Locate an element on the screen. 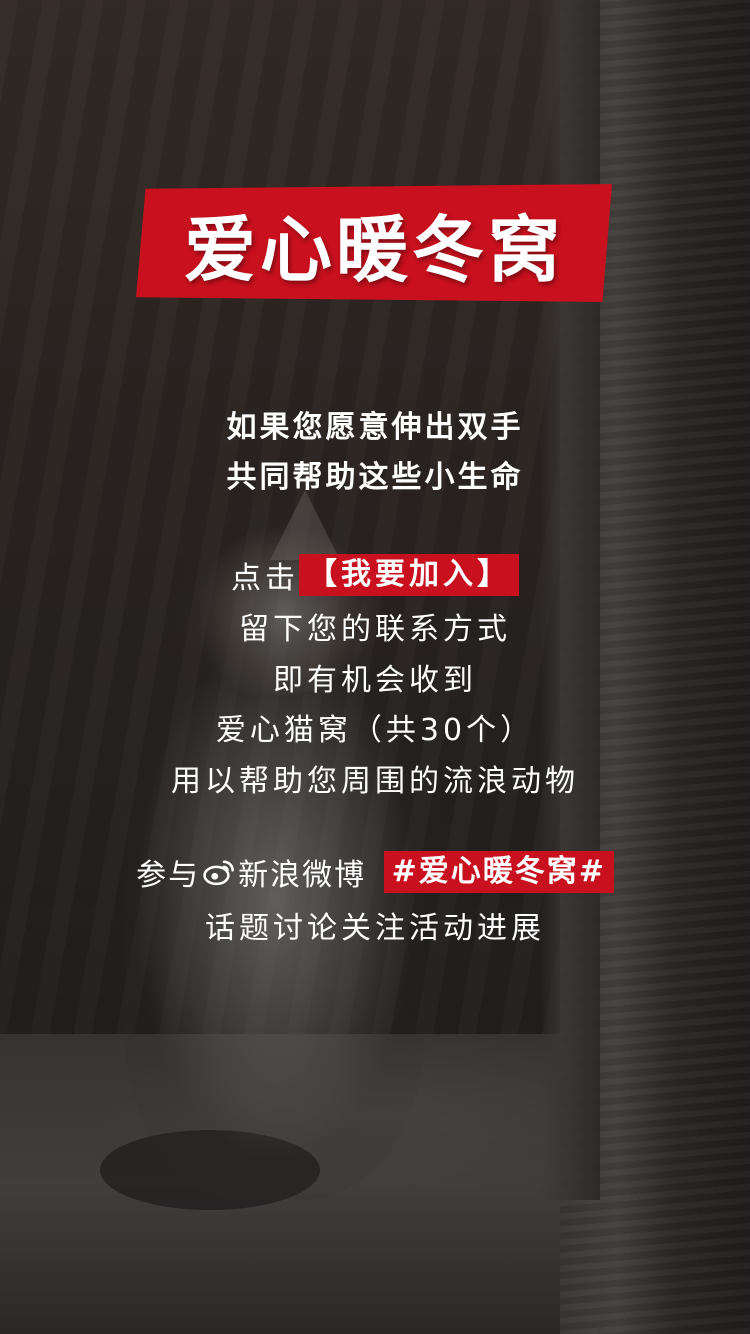  body-line-3: 爱心猫窝（共30个） is located at coordinates (375, 730).